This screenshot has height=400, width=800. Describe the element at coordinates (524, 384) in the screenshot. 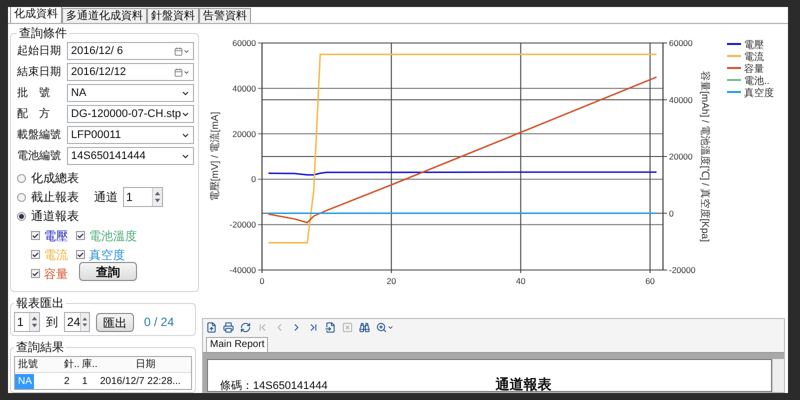

I see `report-title: 通道報表` at that location.